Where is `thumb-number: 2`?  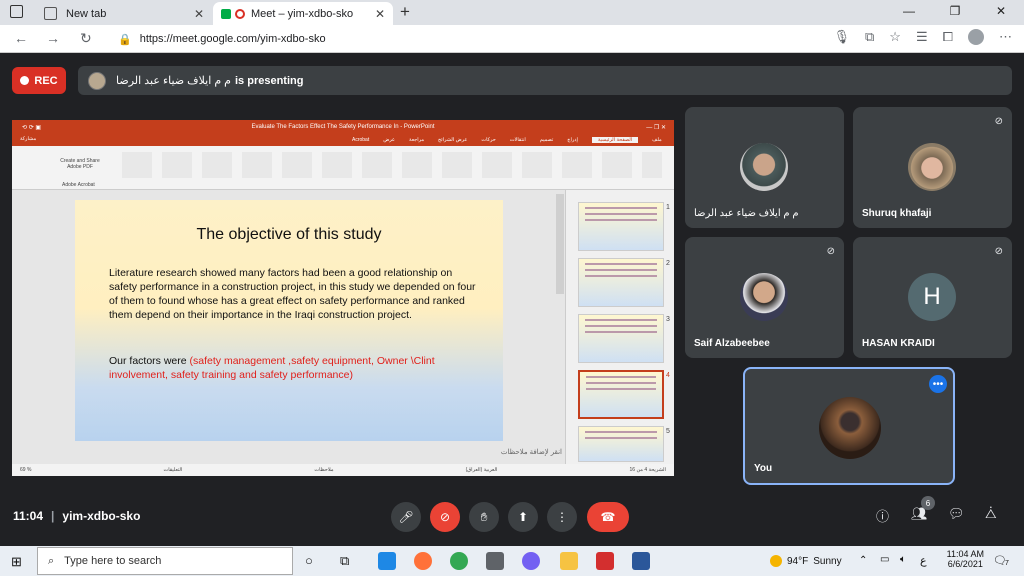
thumb-number: 2 is located at coordinates (668, 263).